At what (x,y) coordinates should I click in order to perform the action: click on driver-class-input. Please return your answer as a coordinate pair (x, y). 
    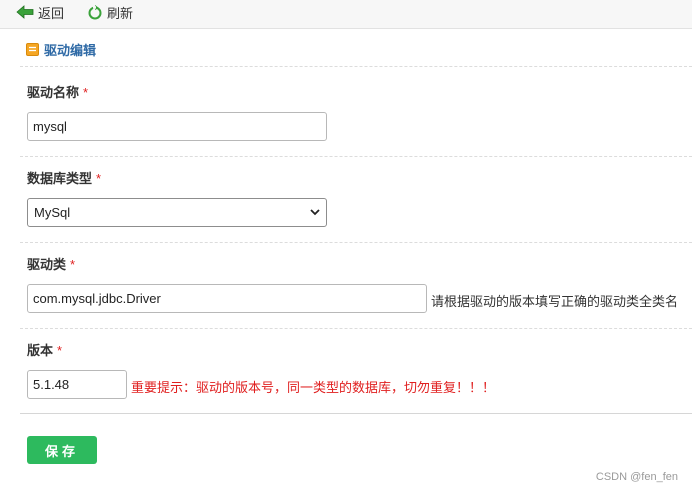
    Looking at the image, I should click on (227, 298).